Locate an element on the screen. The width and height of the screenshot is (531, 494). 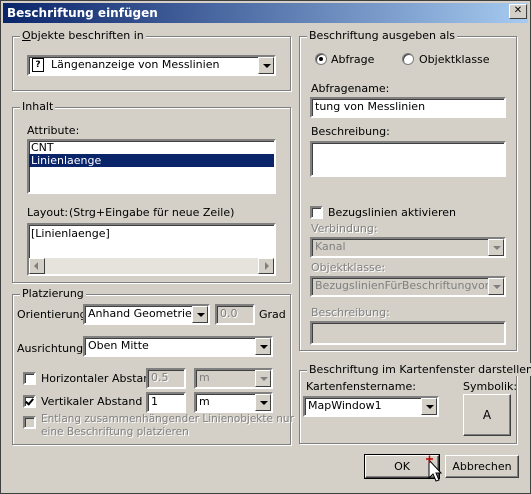
window-name-label: Kartenfenstername: is located at coordinates (361, 386).